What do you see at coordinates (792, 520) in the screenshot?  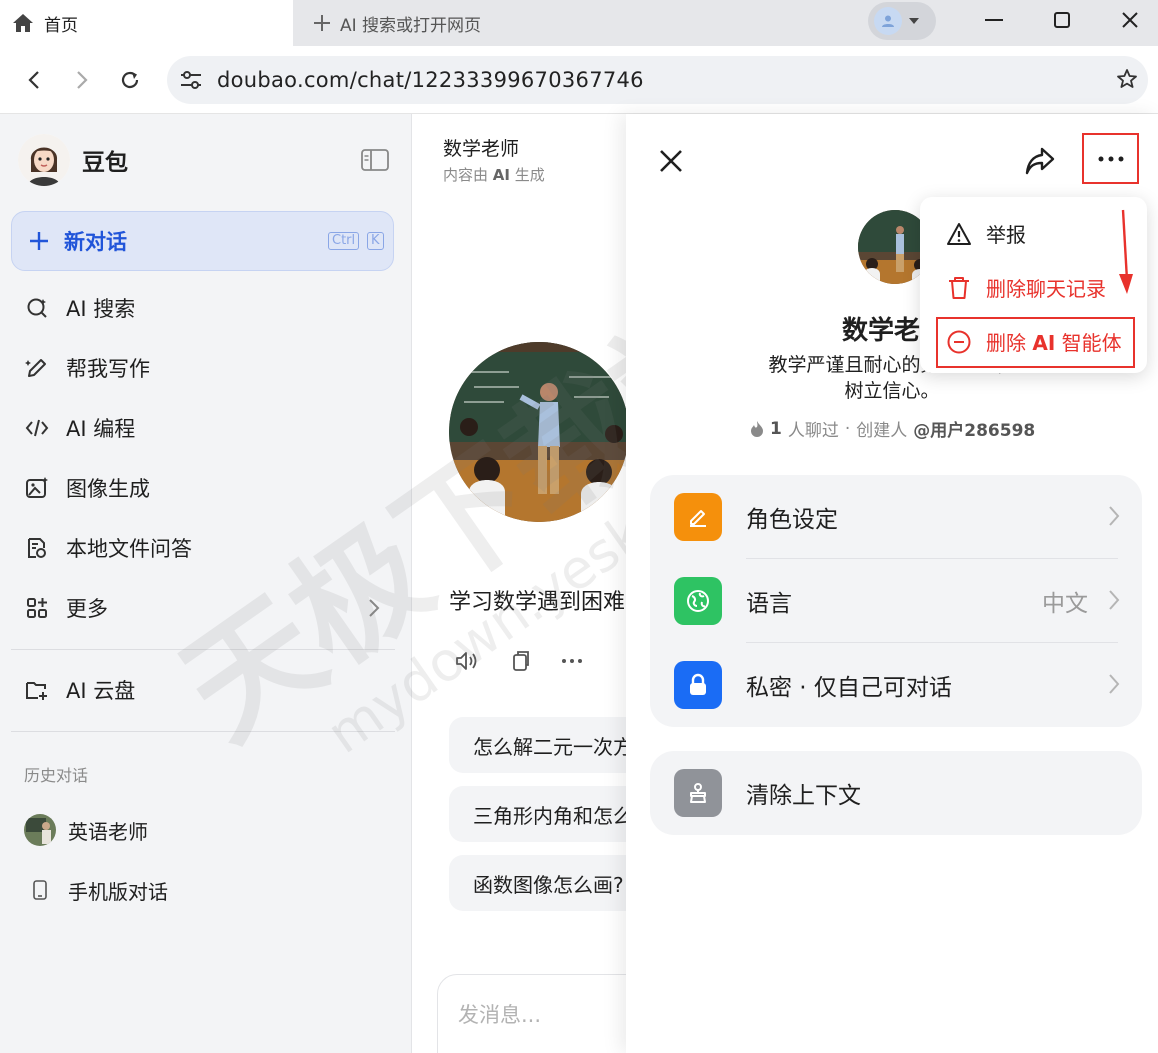 I see `setting-label: 角色设定` at bounding box center [792, 520].